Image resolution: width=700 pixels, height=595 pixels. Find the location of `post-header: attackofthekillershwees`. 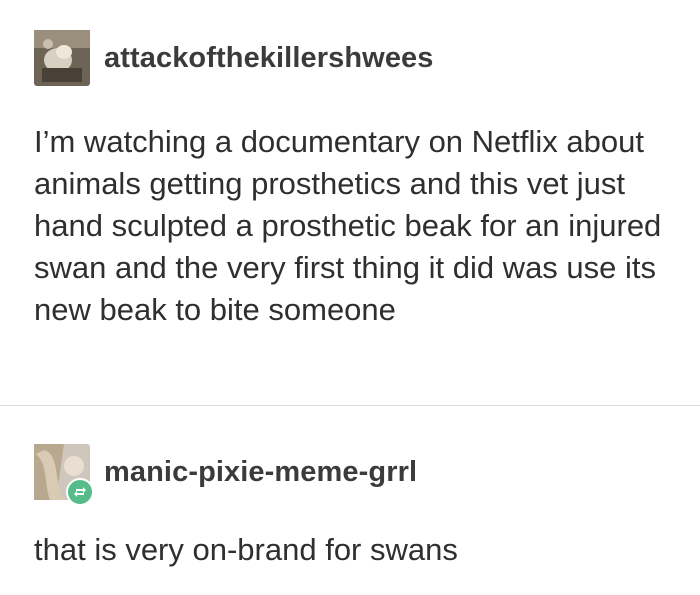

post-header: attackofthekillershwees is located at coordinates (234, 58).